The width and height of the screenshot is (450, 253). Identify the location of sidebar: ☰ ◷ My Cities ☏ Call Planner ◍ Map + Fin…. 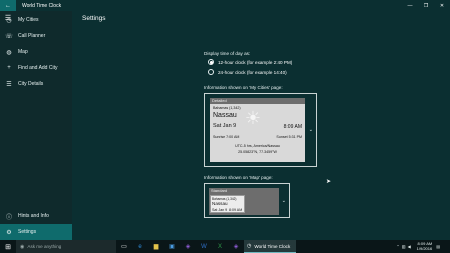
(36, 125).